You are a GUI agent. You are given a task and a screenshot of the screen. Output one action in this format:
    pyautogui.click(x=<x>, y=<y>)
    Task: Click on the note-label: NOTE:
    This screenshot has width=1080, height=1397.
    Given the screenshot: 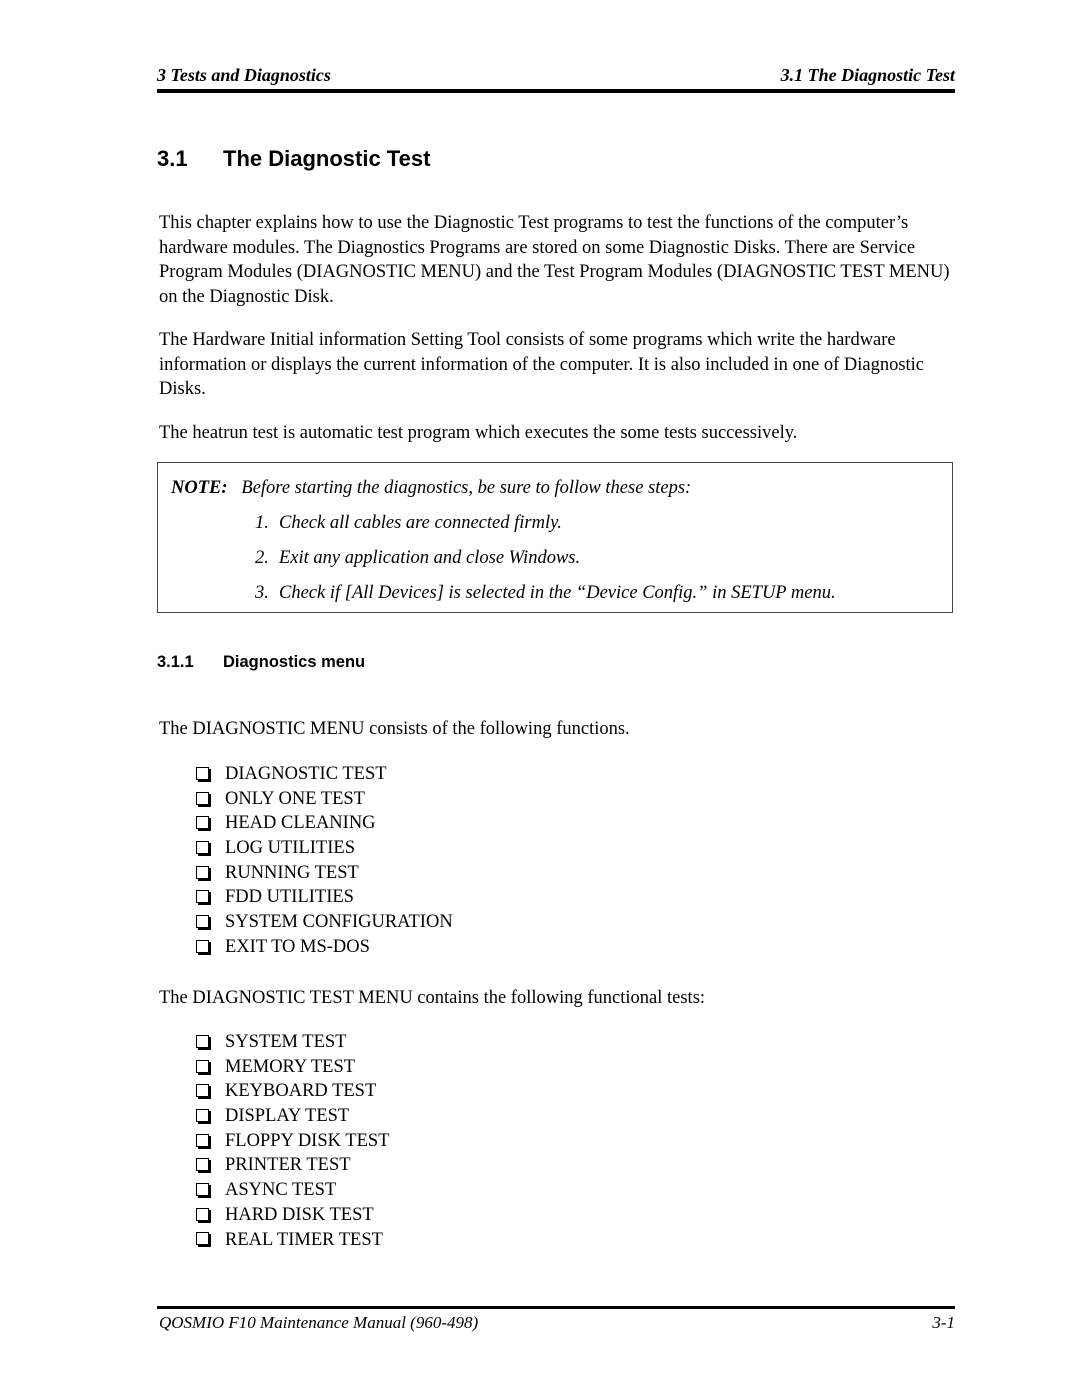 What is the action you would take?
    pyautogui.click(x=199, y=488)
    